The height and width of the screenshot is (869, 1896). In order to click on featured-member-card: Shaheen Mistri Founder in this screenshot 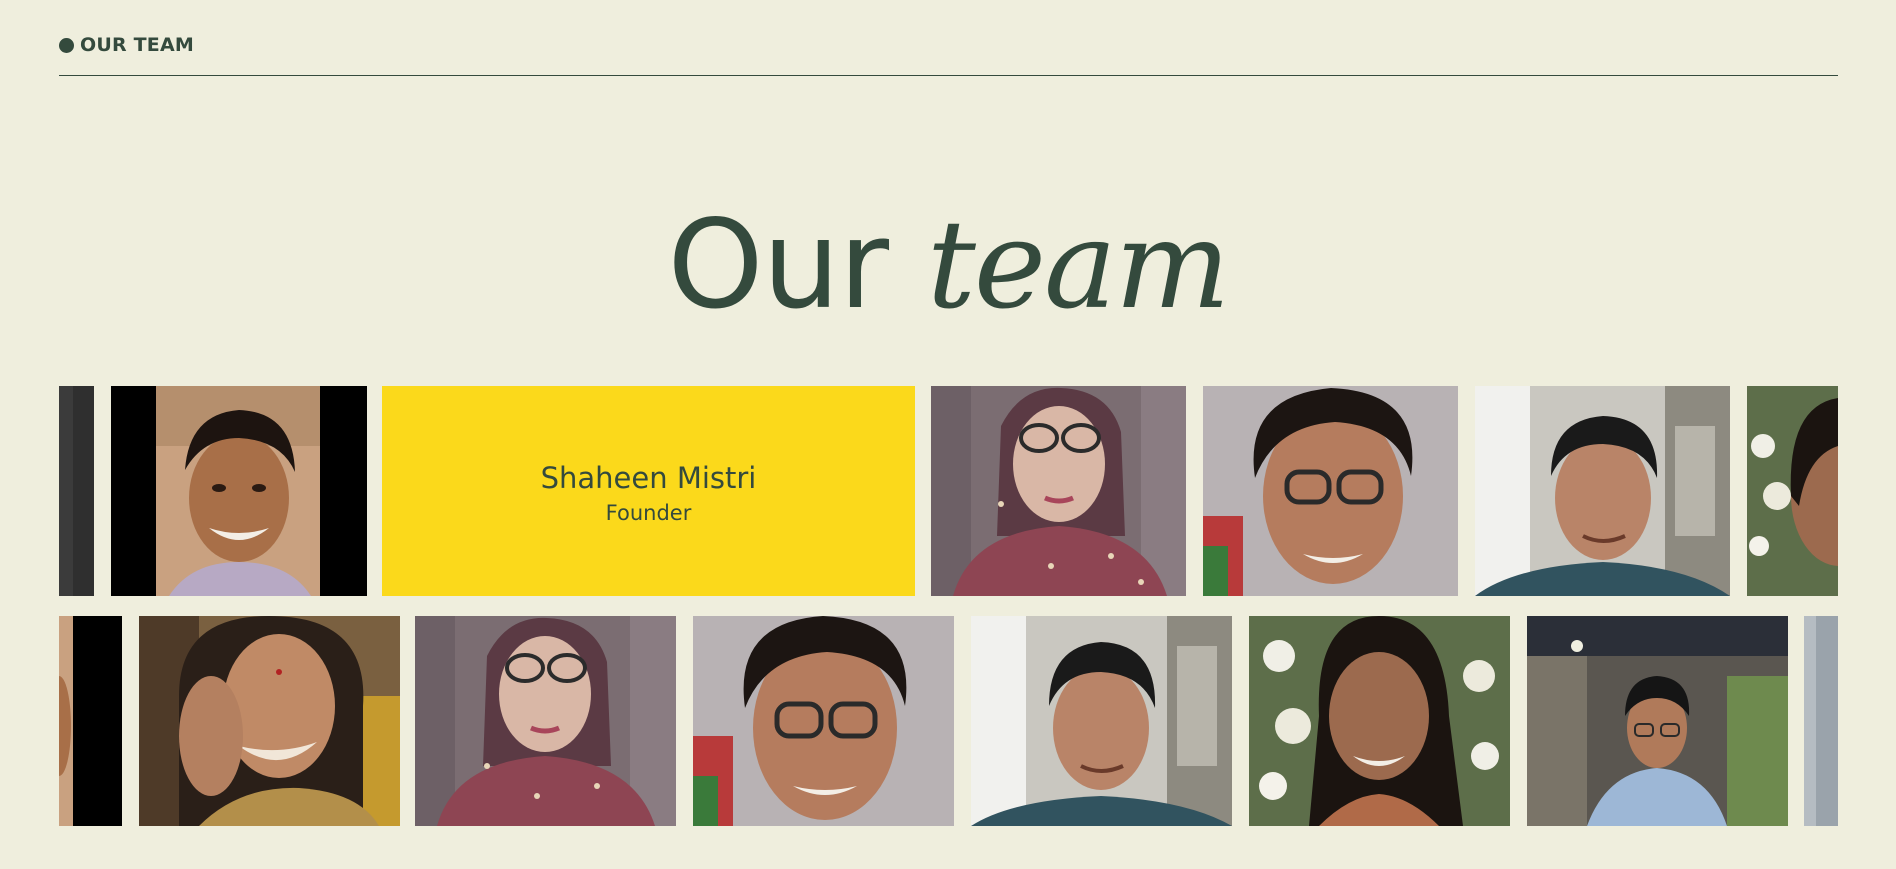, I will do `click(648, 491)`.